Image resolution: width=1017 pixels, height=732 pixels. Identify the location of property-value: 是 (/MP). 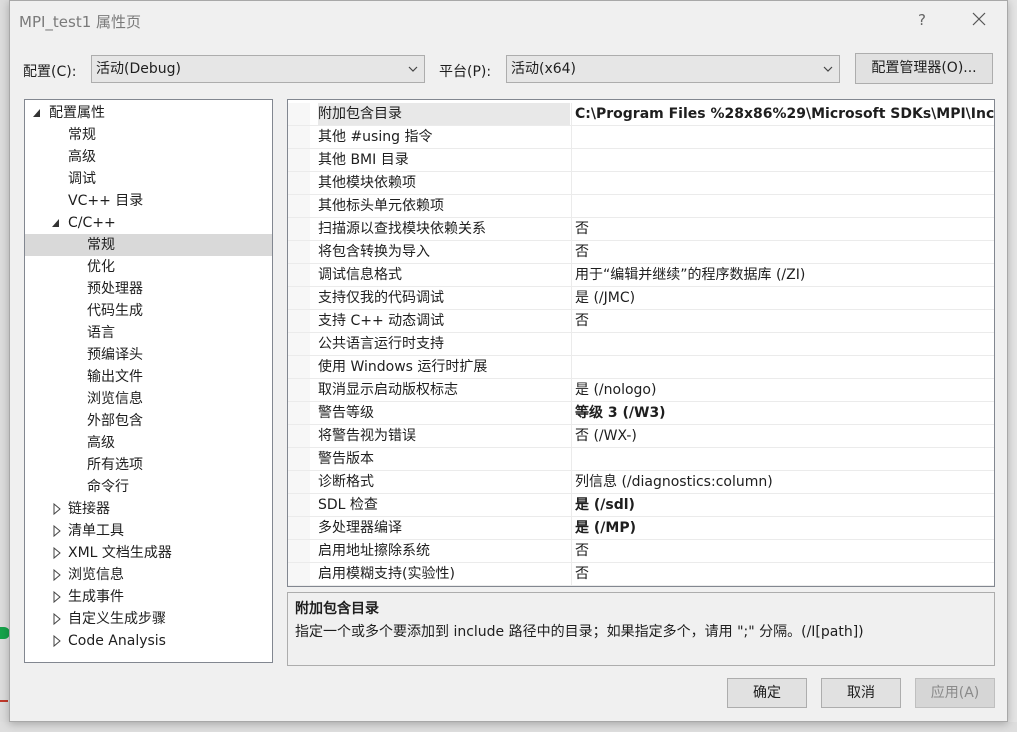
(784, 528).